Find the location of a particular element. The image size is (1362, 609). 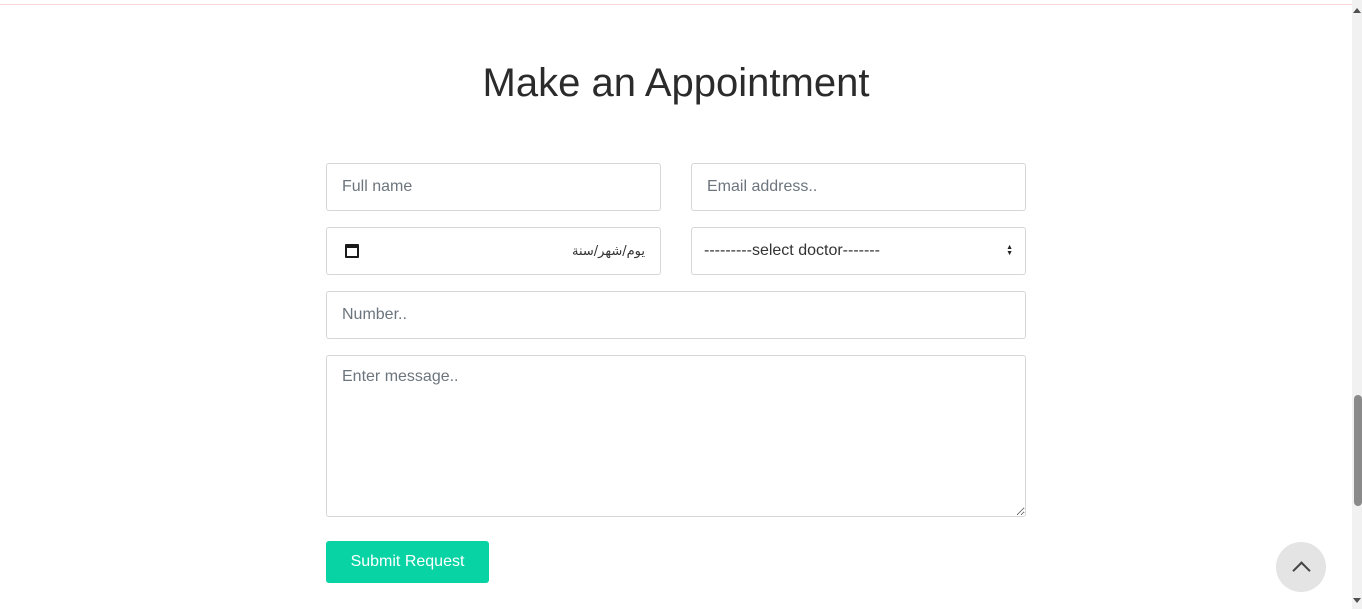

message-textarea is located at coordinates (676, 436).